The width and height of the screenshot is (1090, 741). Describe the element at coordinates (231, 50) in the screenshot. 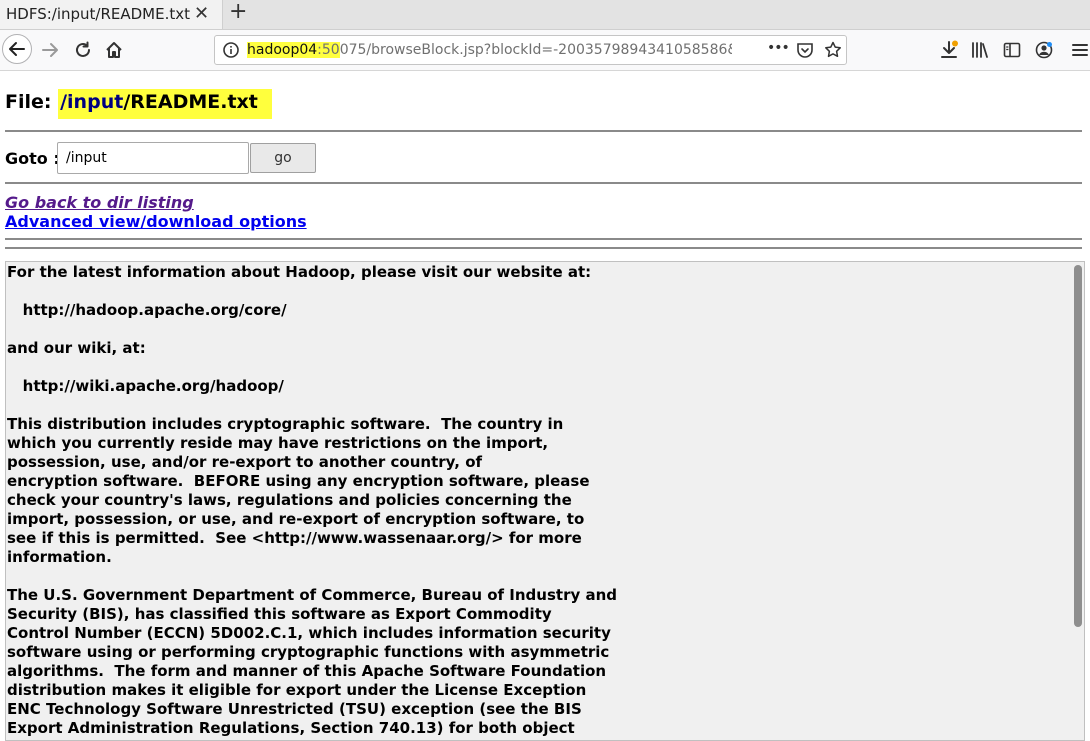

I see `info-icon` at that location.